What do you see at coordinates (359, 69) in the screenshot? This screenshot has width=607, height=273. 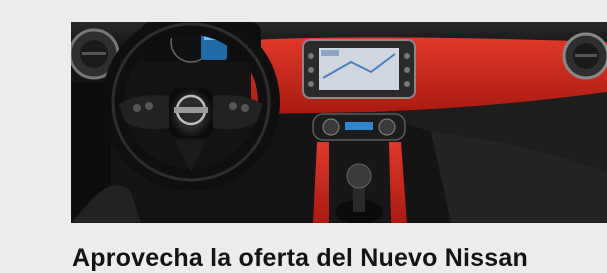 I see `infotainment-screen` at bounding box center [359, 69].